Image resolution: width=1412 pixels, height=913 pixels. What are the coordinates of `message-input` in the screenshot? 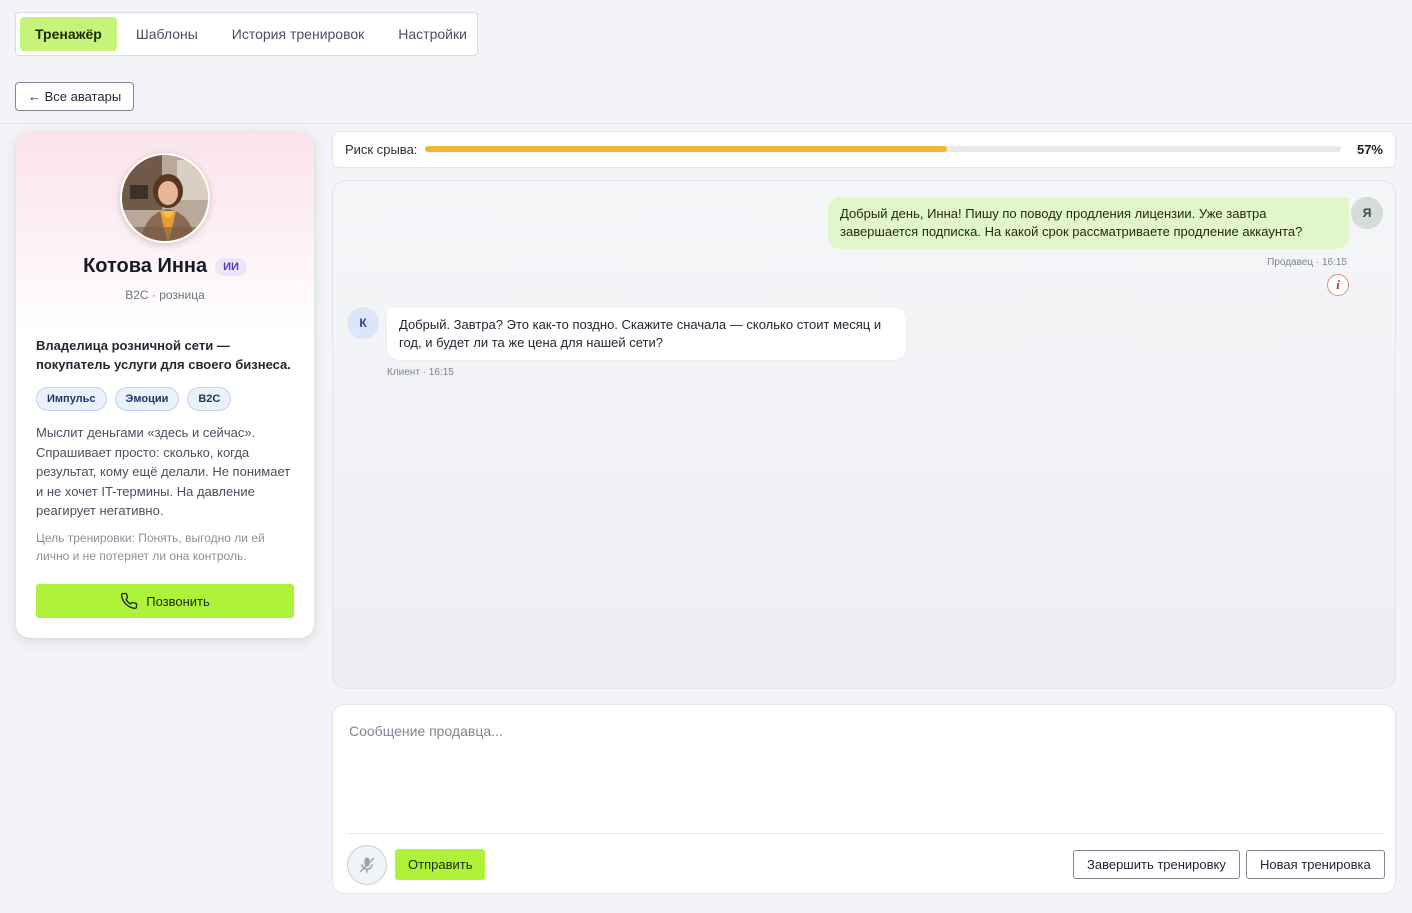 It's located at (864, 769).